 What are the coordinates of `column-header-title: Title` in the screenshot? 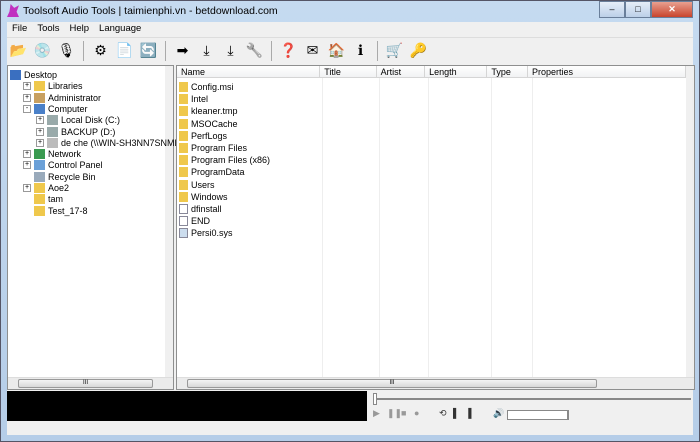 It's located at (348, 72).